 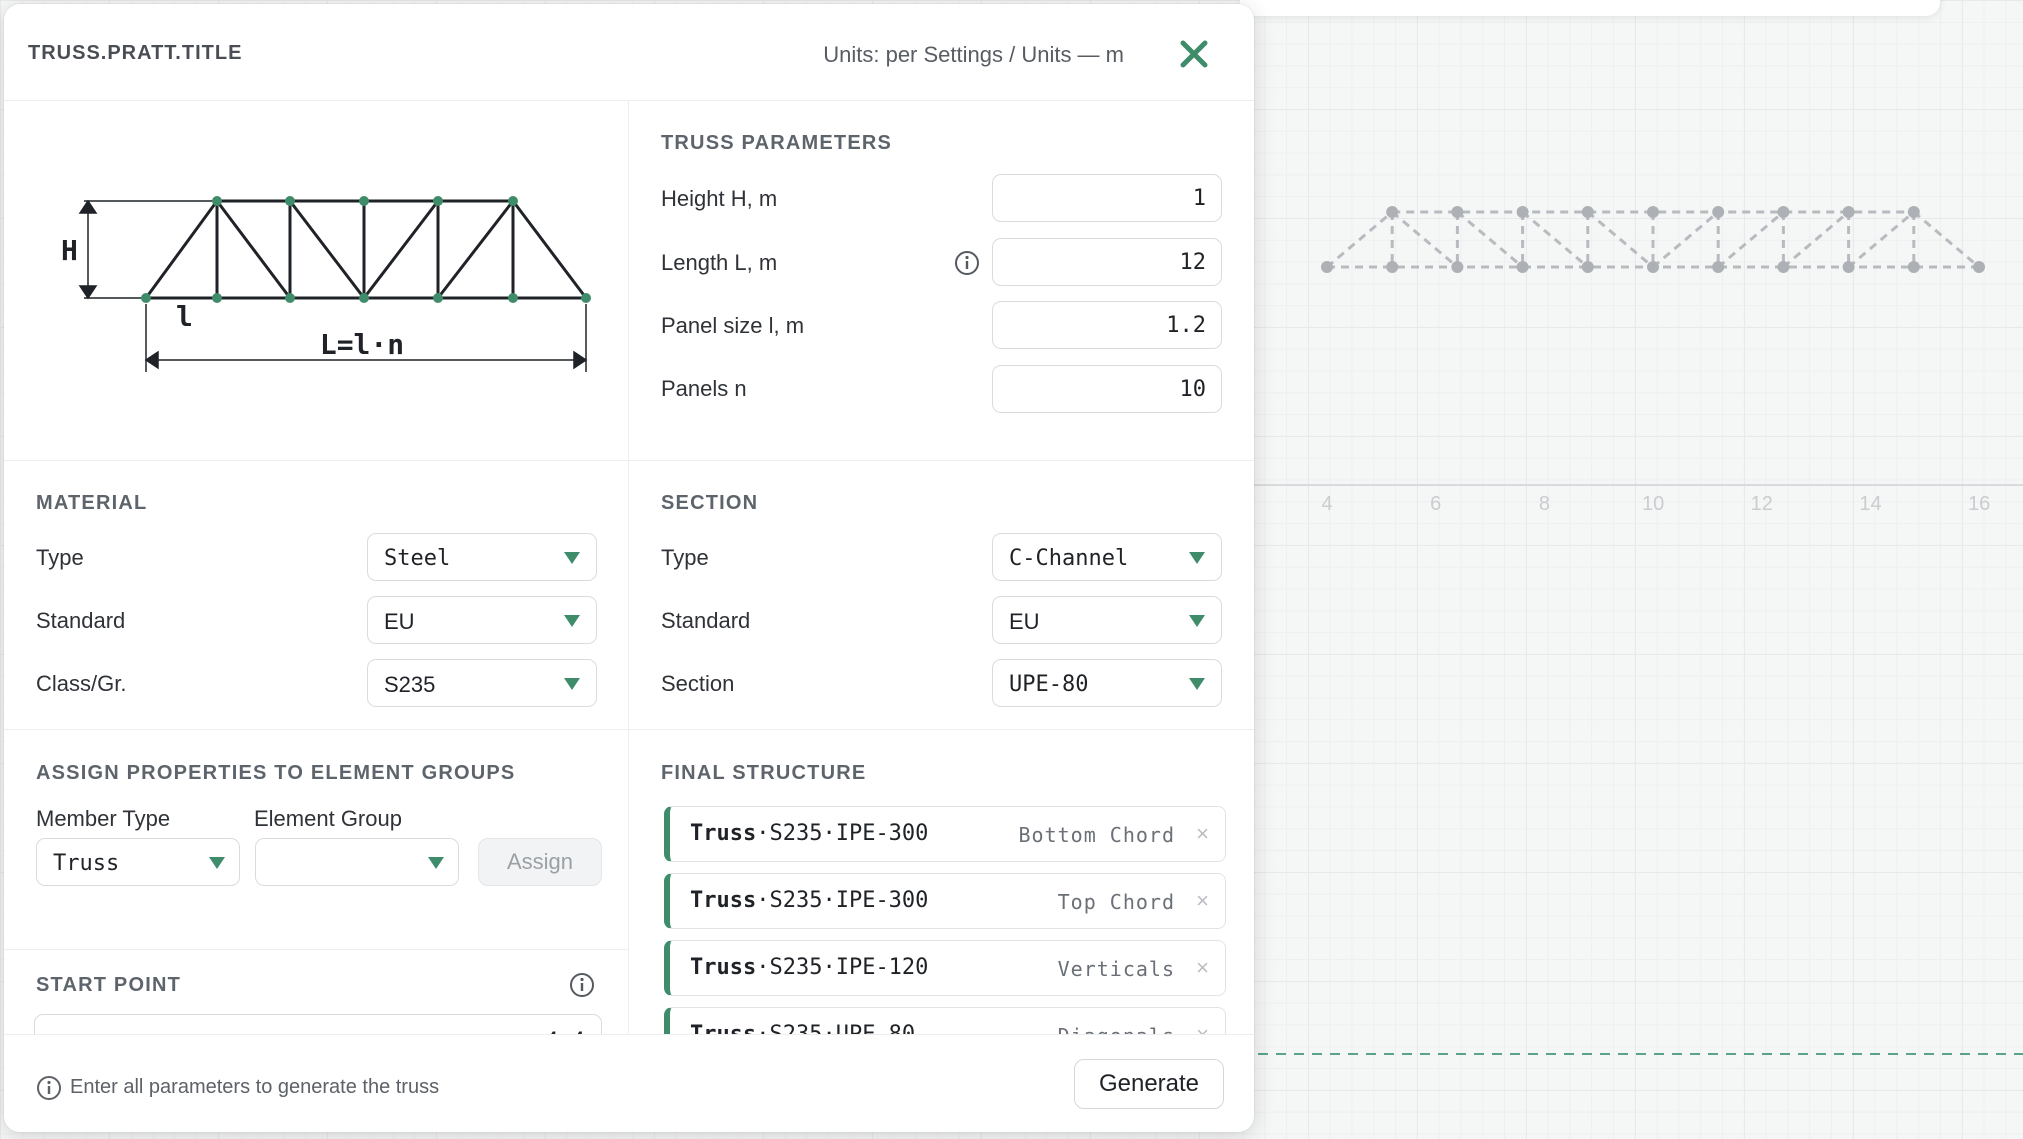 I want to click on section-standard-select: EU, so click(x=1107, y=620).